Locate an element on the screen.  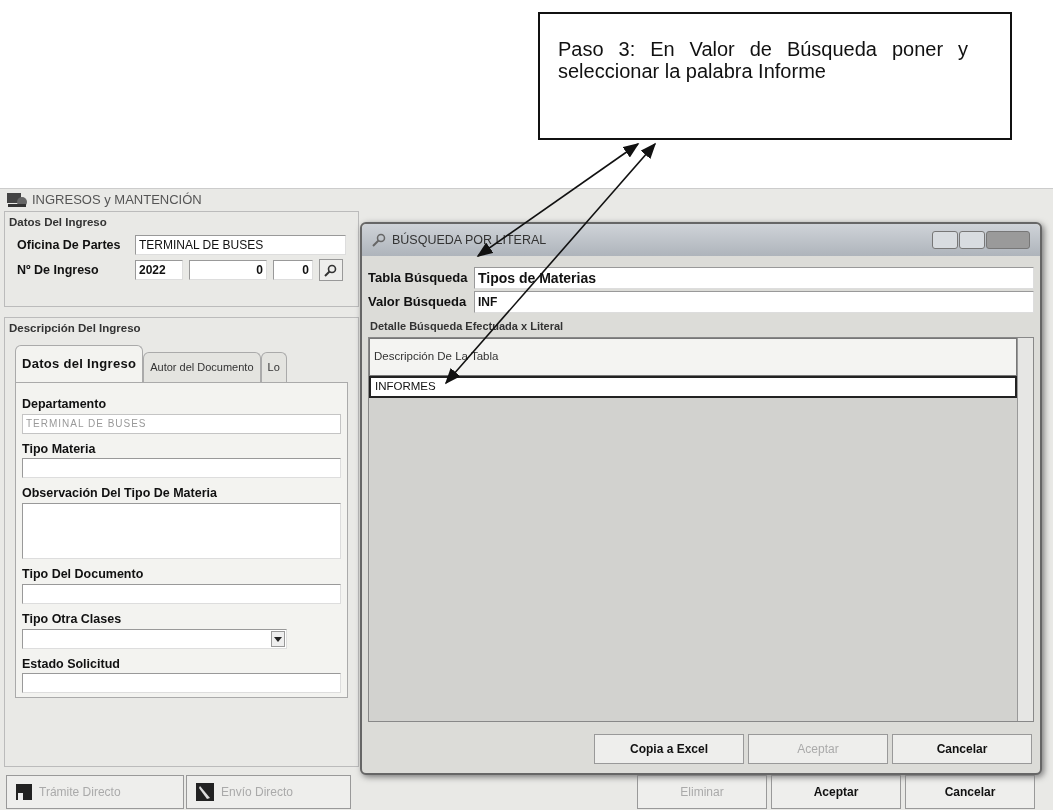
field-label: Departamento is located at coordinates (65, 404).